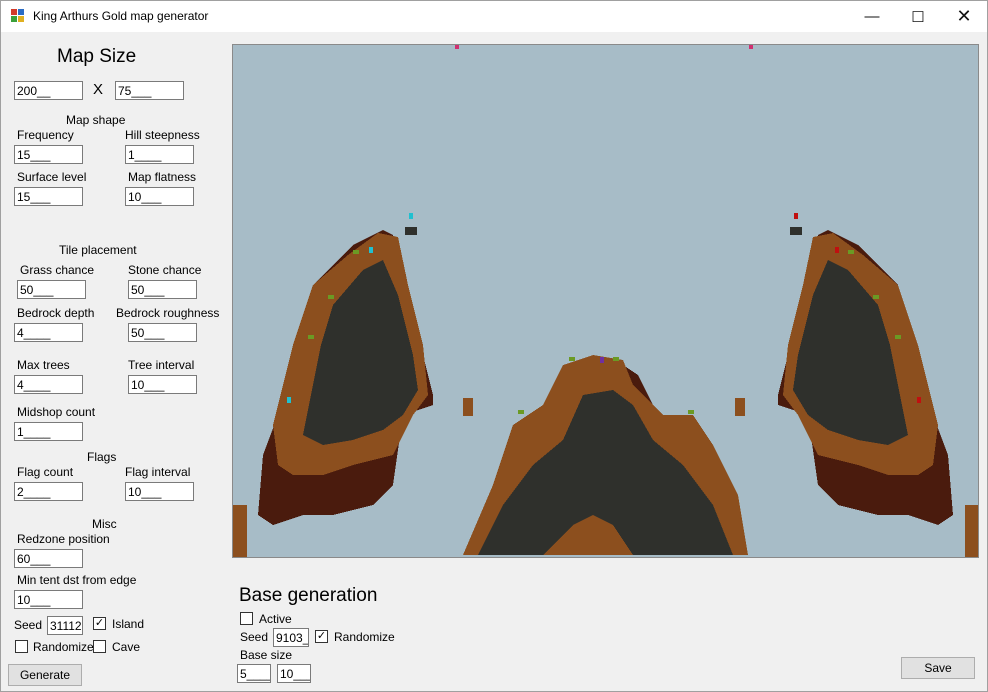  Describe the element at coordinates (158, 472) in the screenshot. I see `flag-interval-label: Flag interval` at that location.